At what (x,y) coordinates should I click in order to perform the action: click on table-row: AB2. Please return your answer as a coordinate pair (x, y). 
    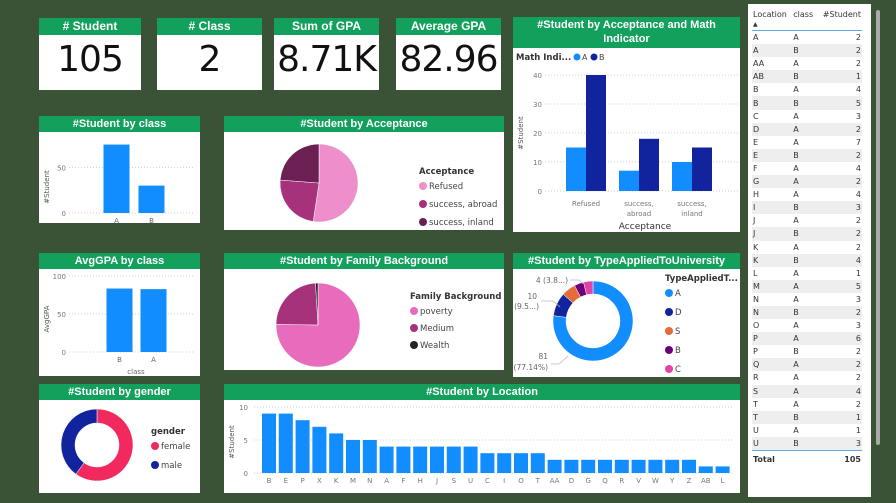
    Looking at the image, I should click on (807, 51).